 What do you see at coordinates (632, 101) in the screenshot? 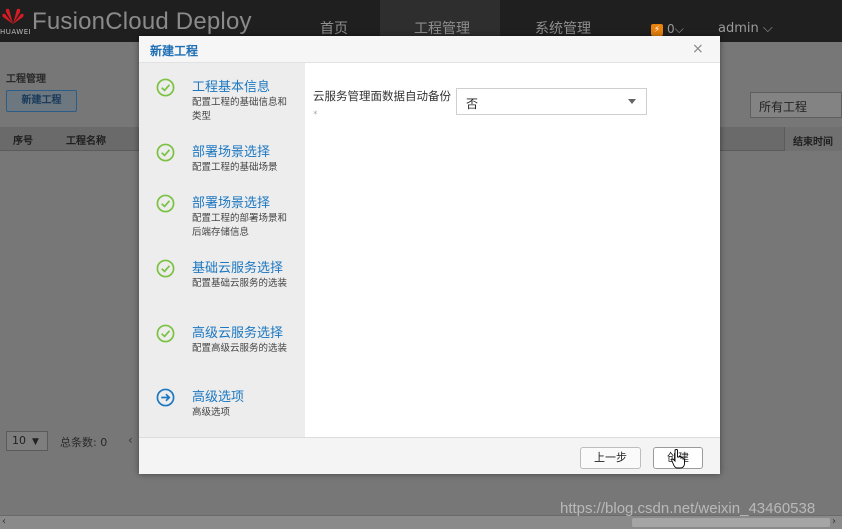
I see `caret-down-icon` at bounding box center [632, 101].